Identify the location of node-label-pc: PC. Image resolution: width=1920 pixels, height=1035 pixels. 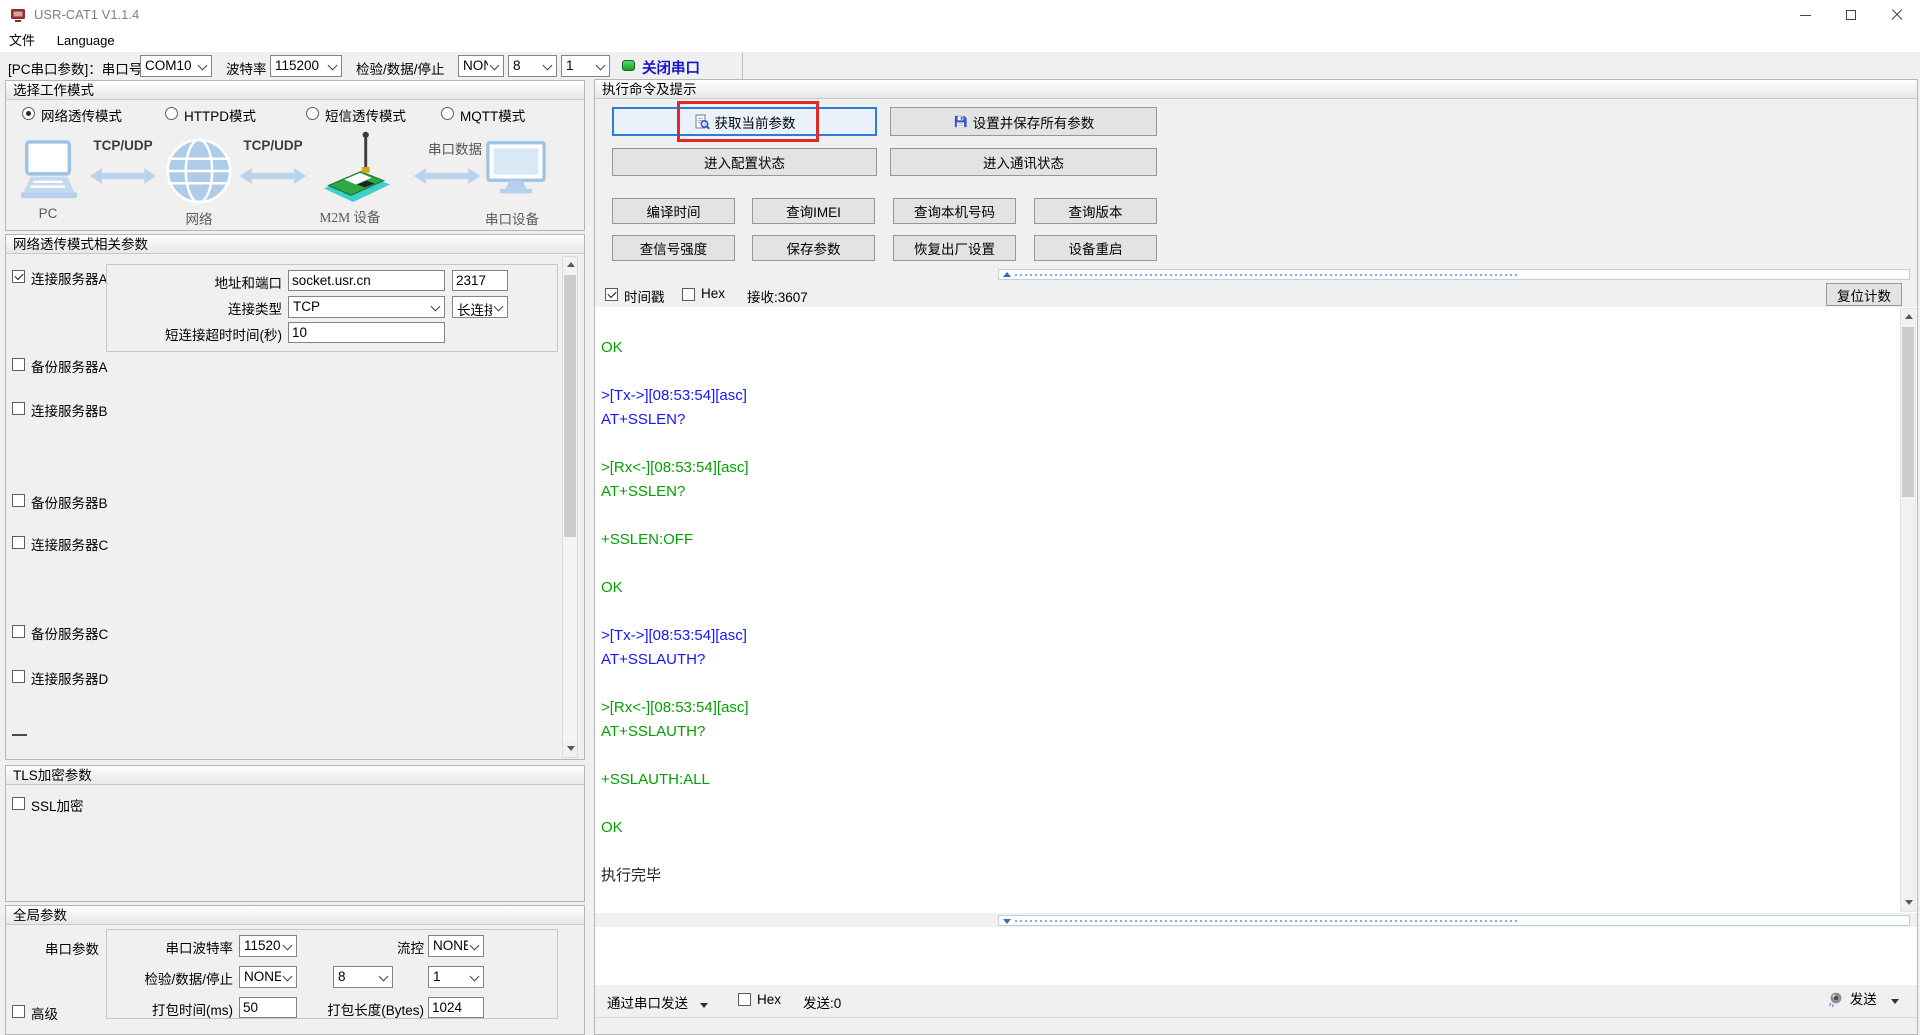
(48, 213).